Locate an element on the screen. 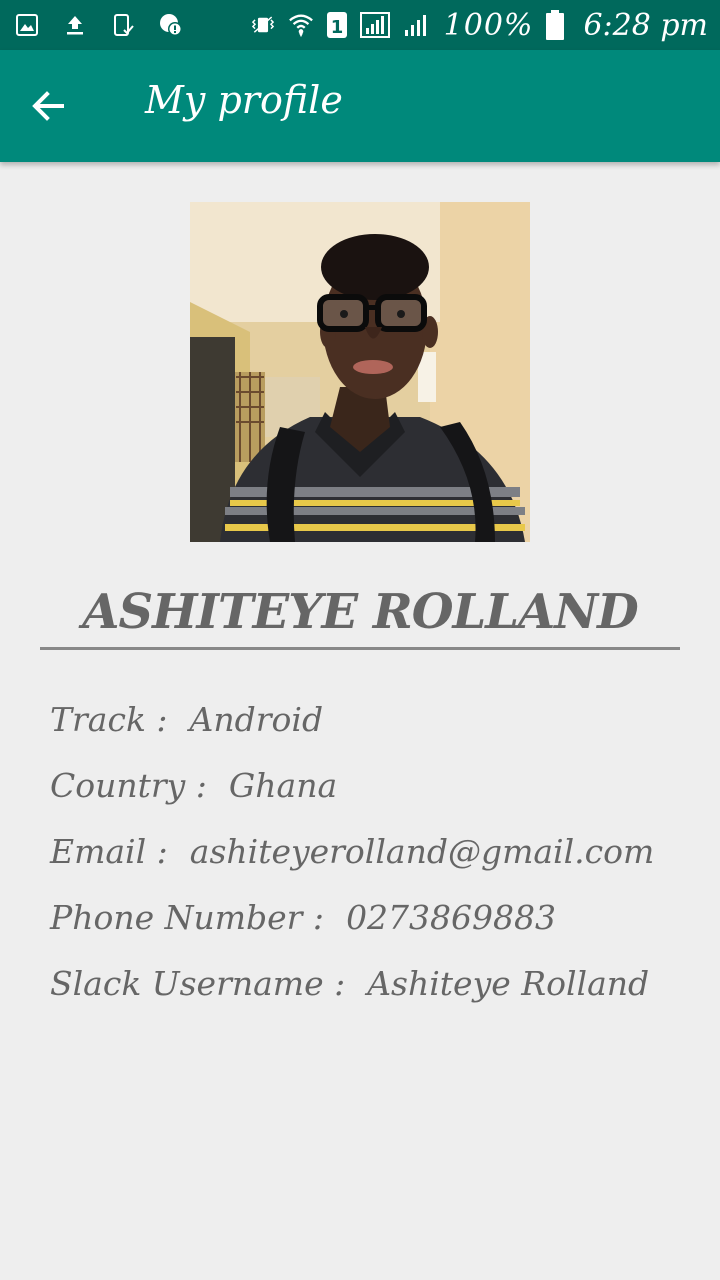 This screenshot has width=720, height=1280. email-label: Email : is located at coordinates (109, 851).